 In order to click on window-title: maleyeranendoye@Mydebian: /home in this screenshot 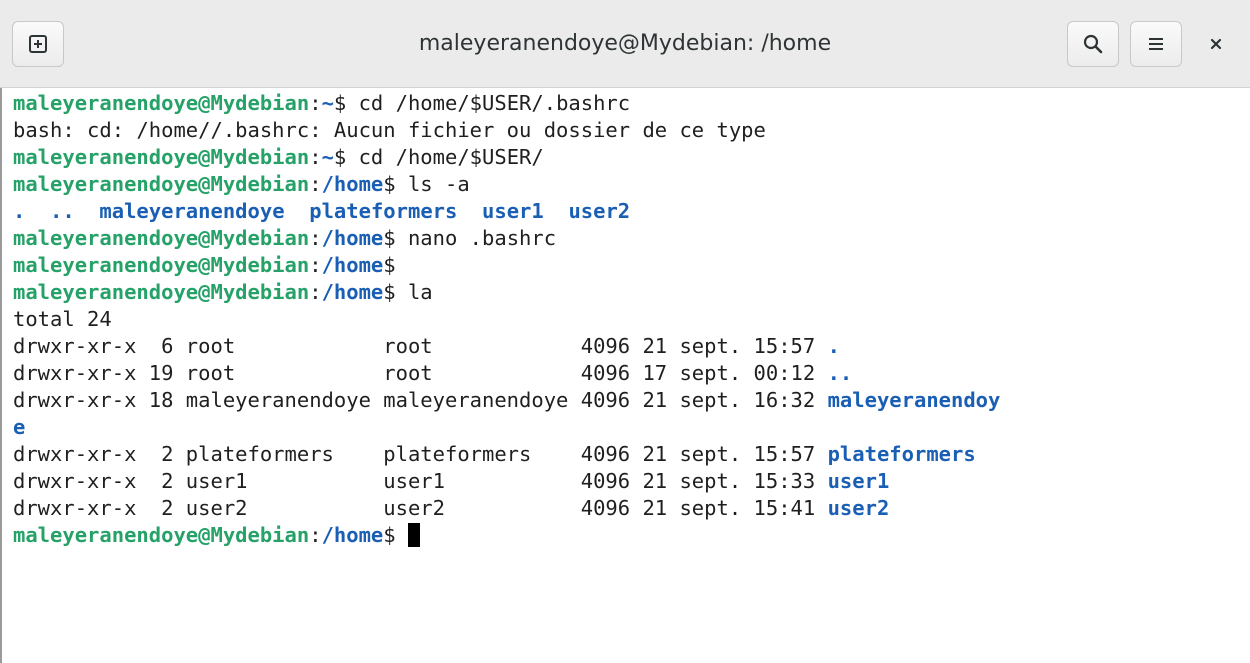, I will do `click(625, 43)`.